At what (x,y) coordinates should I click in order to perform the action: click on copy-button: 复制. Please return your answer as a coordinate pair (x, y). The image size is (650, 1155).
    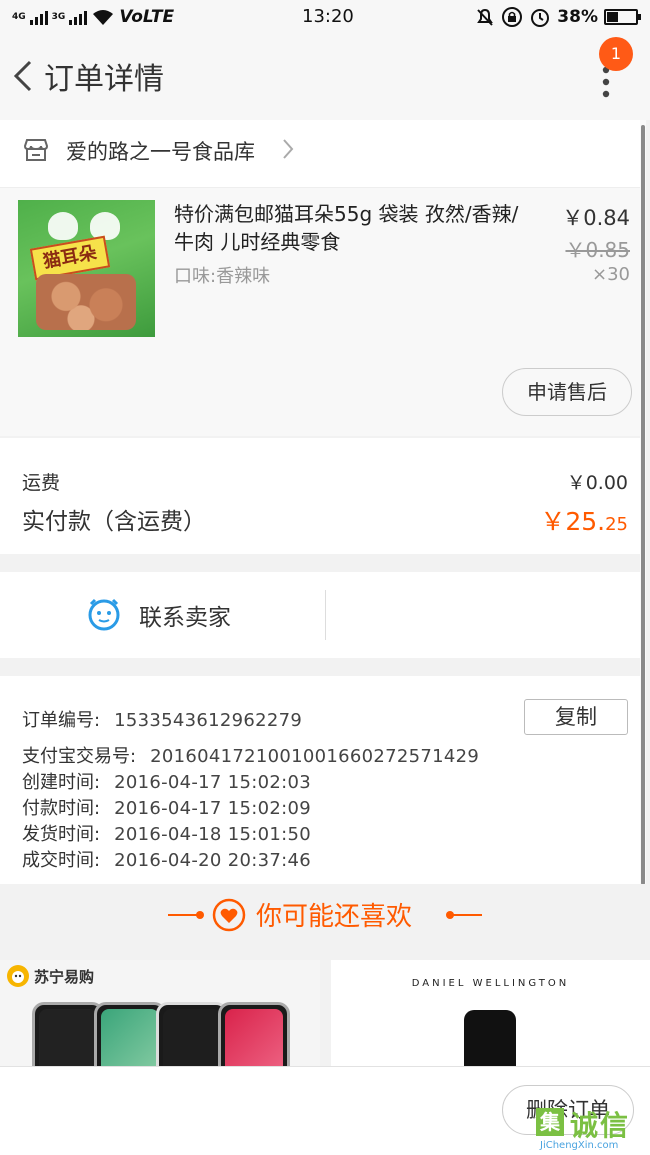
    Looking at the image, I should click on (576, 717).